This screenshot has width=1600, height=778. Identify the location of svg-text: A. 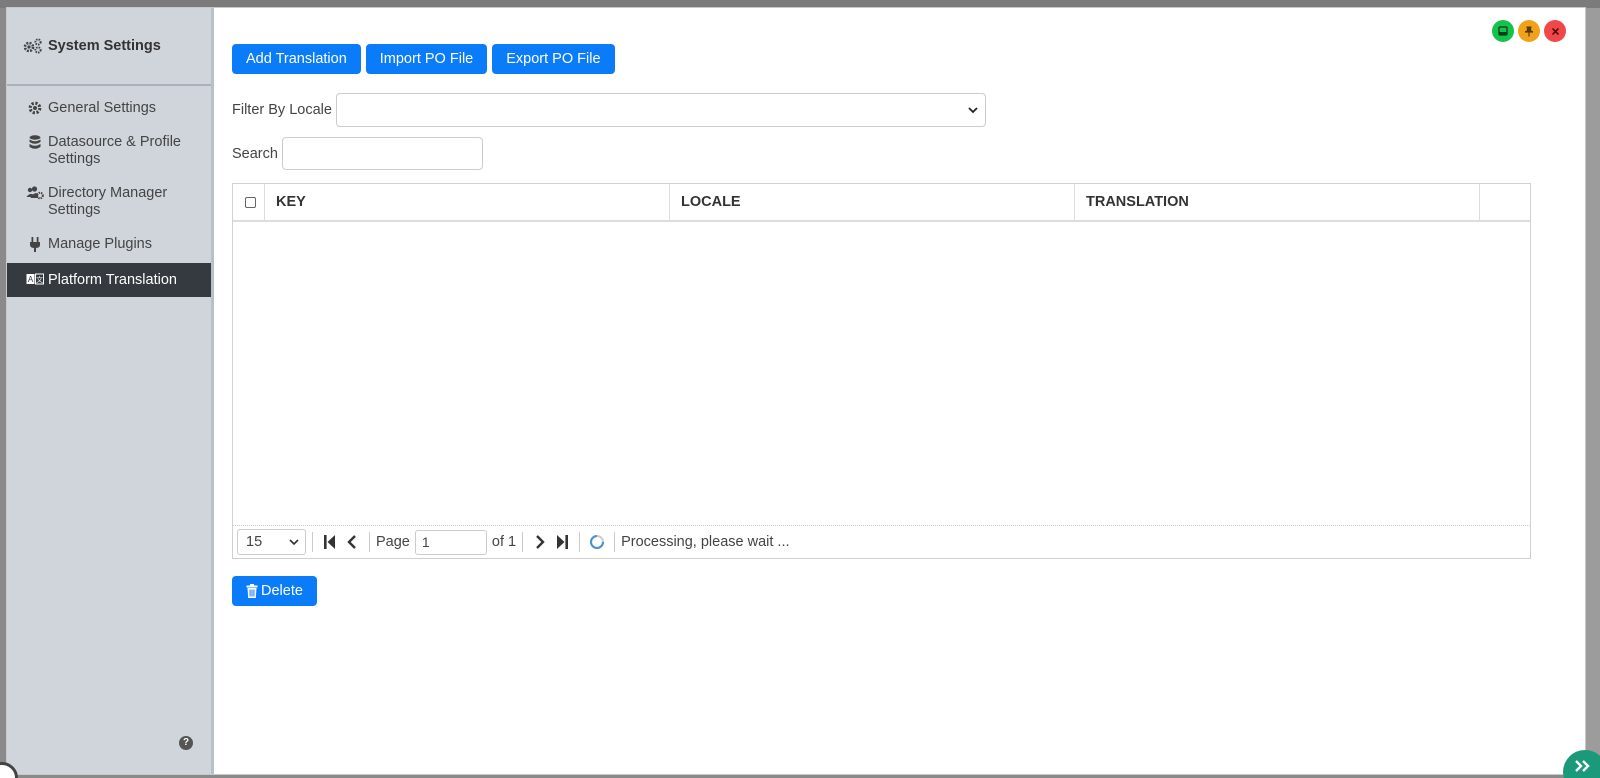
(31, 279).